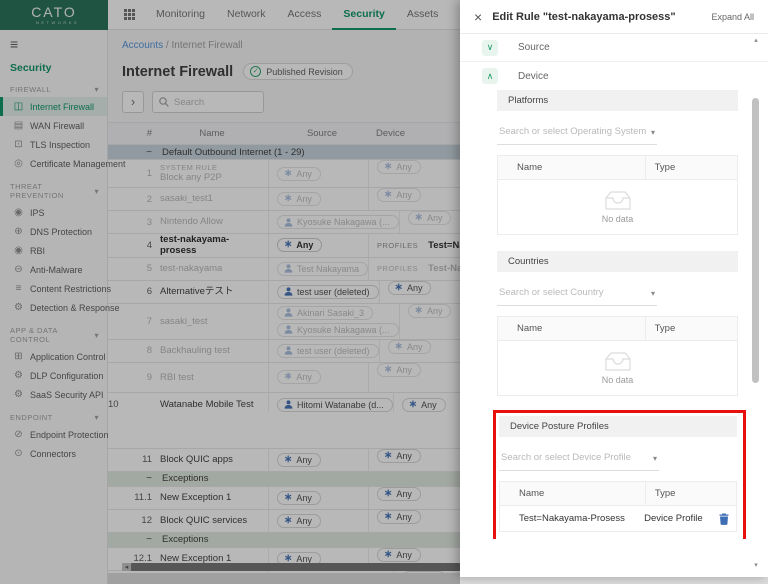 This screenshot has width=768, height=584. I want to click on profile-row: Test=Nakayama-Prosess Device Profile, so click(618, 518).